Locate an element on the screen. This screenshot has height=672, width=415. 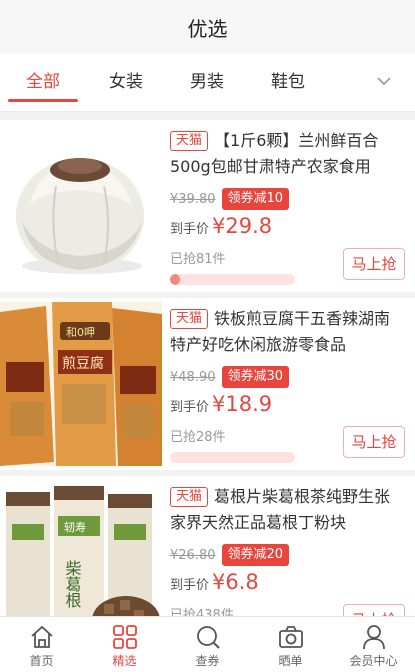
kudzu-brand-text: 轫寿 is located at coordinates (75, 527).